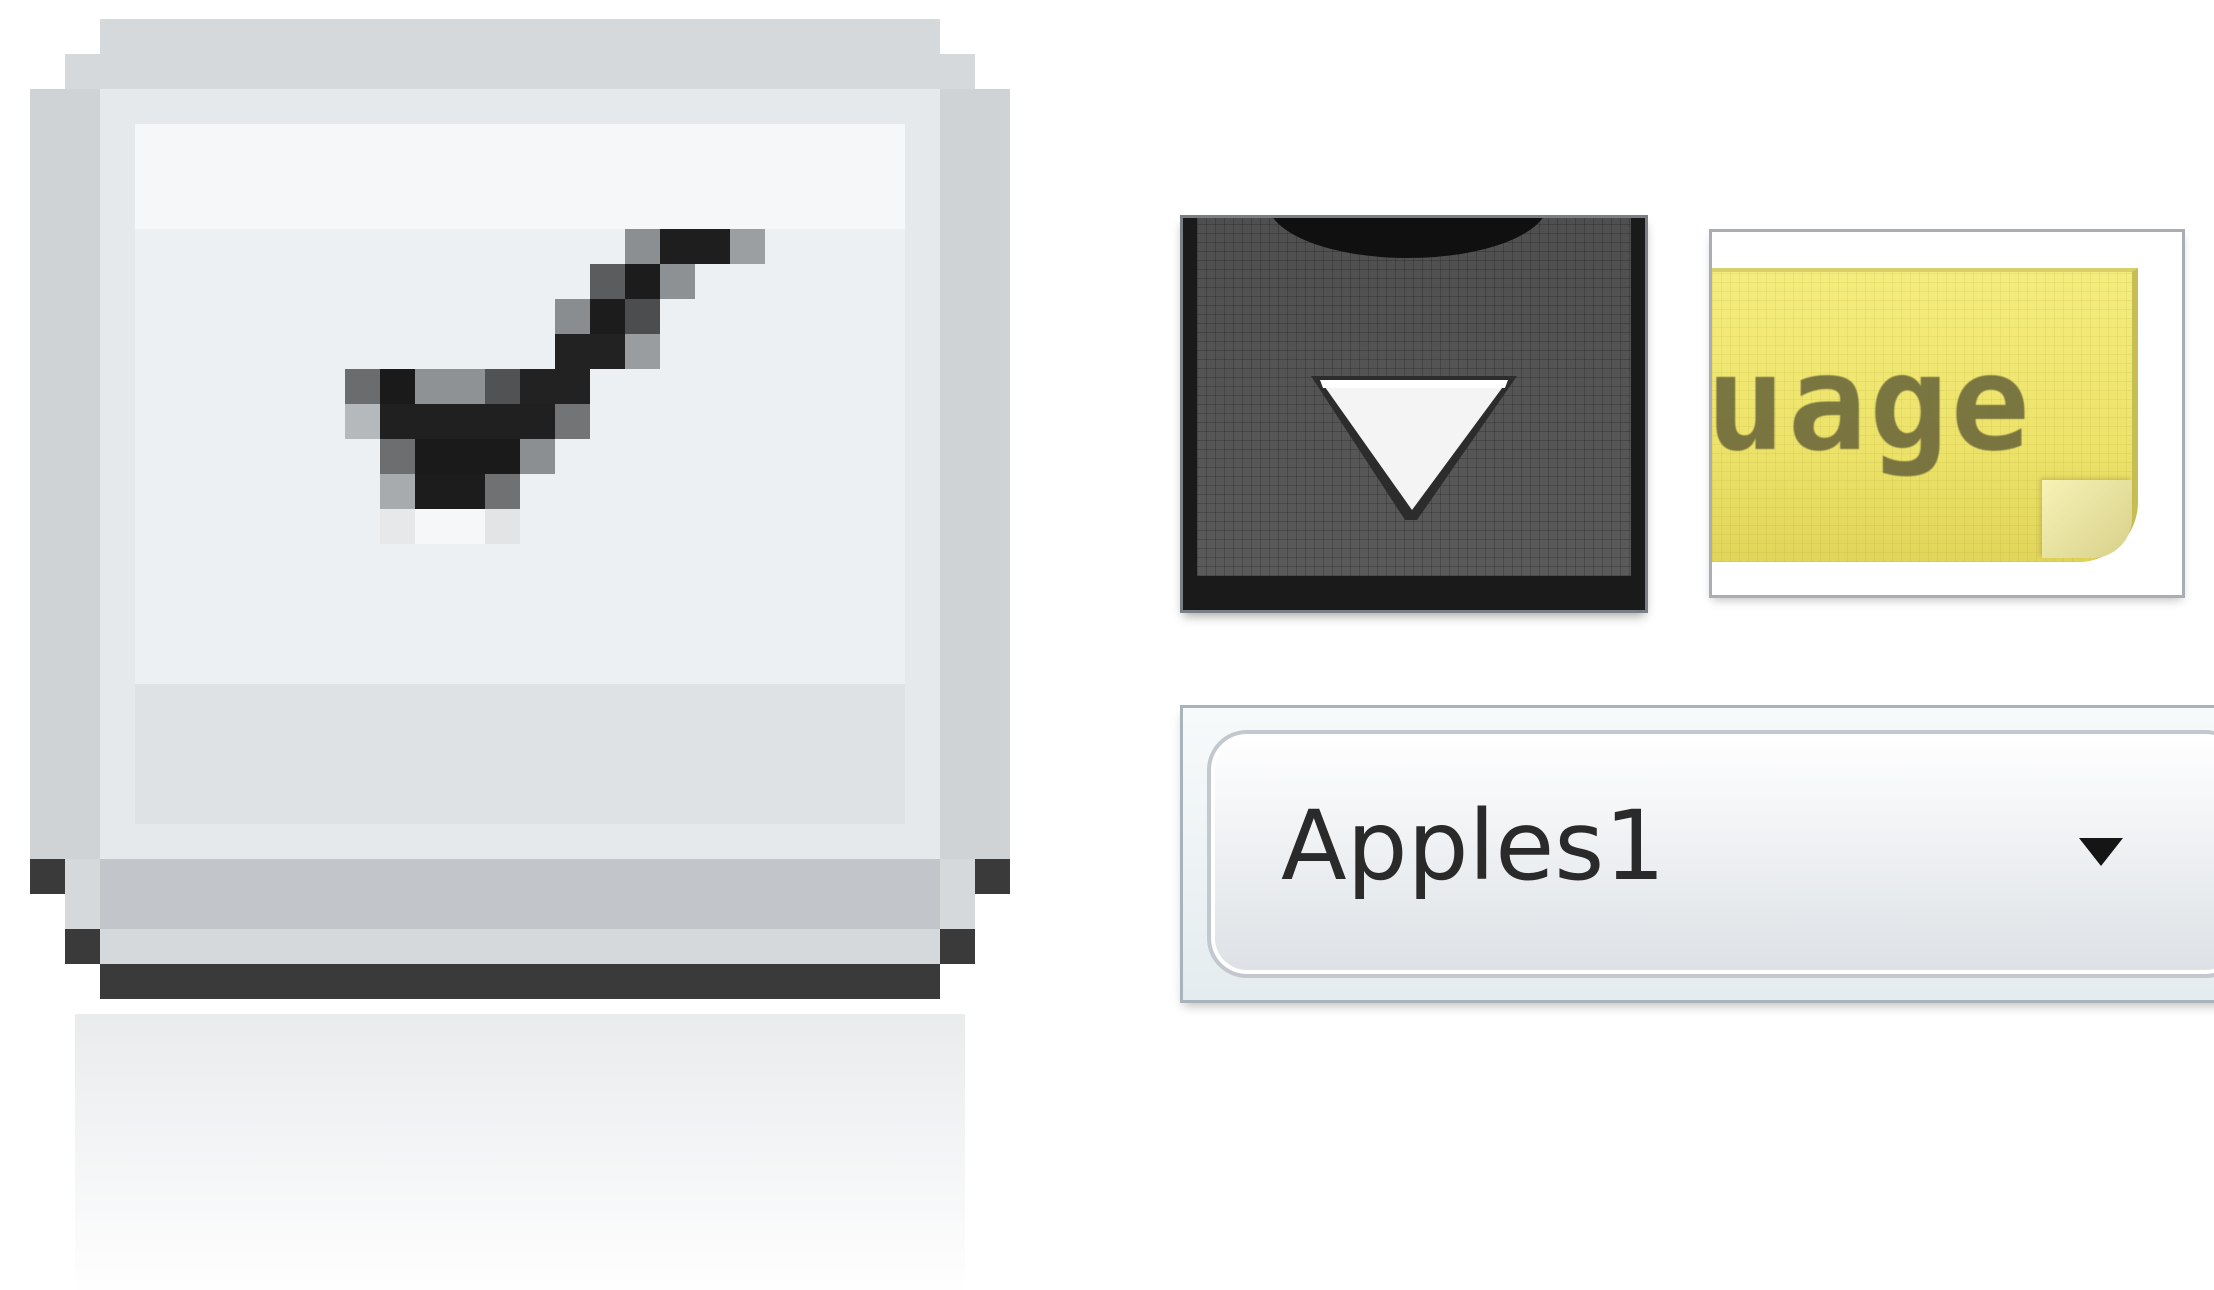 The image size is (2214, 1290). I want to click on label-tag-tile: uage, so click(1947, 413).